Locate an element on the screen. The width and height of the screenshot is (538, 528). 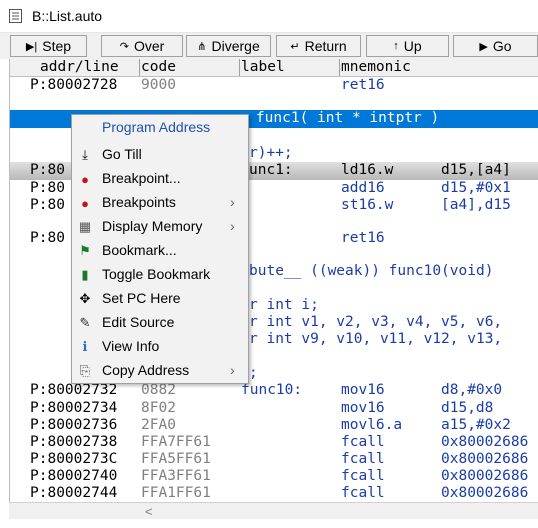
list-row: P:80002738 FFA7FF61 fcall 0x80002686 is located at coordinates (274, 443).